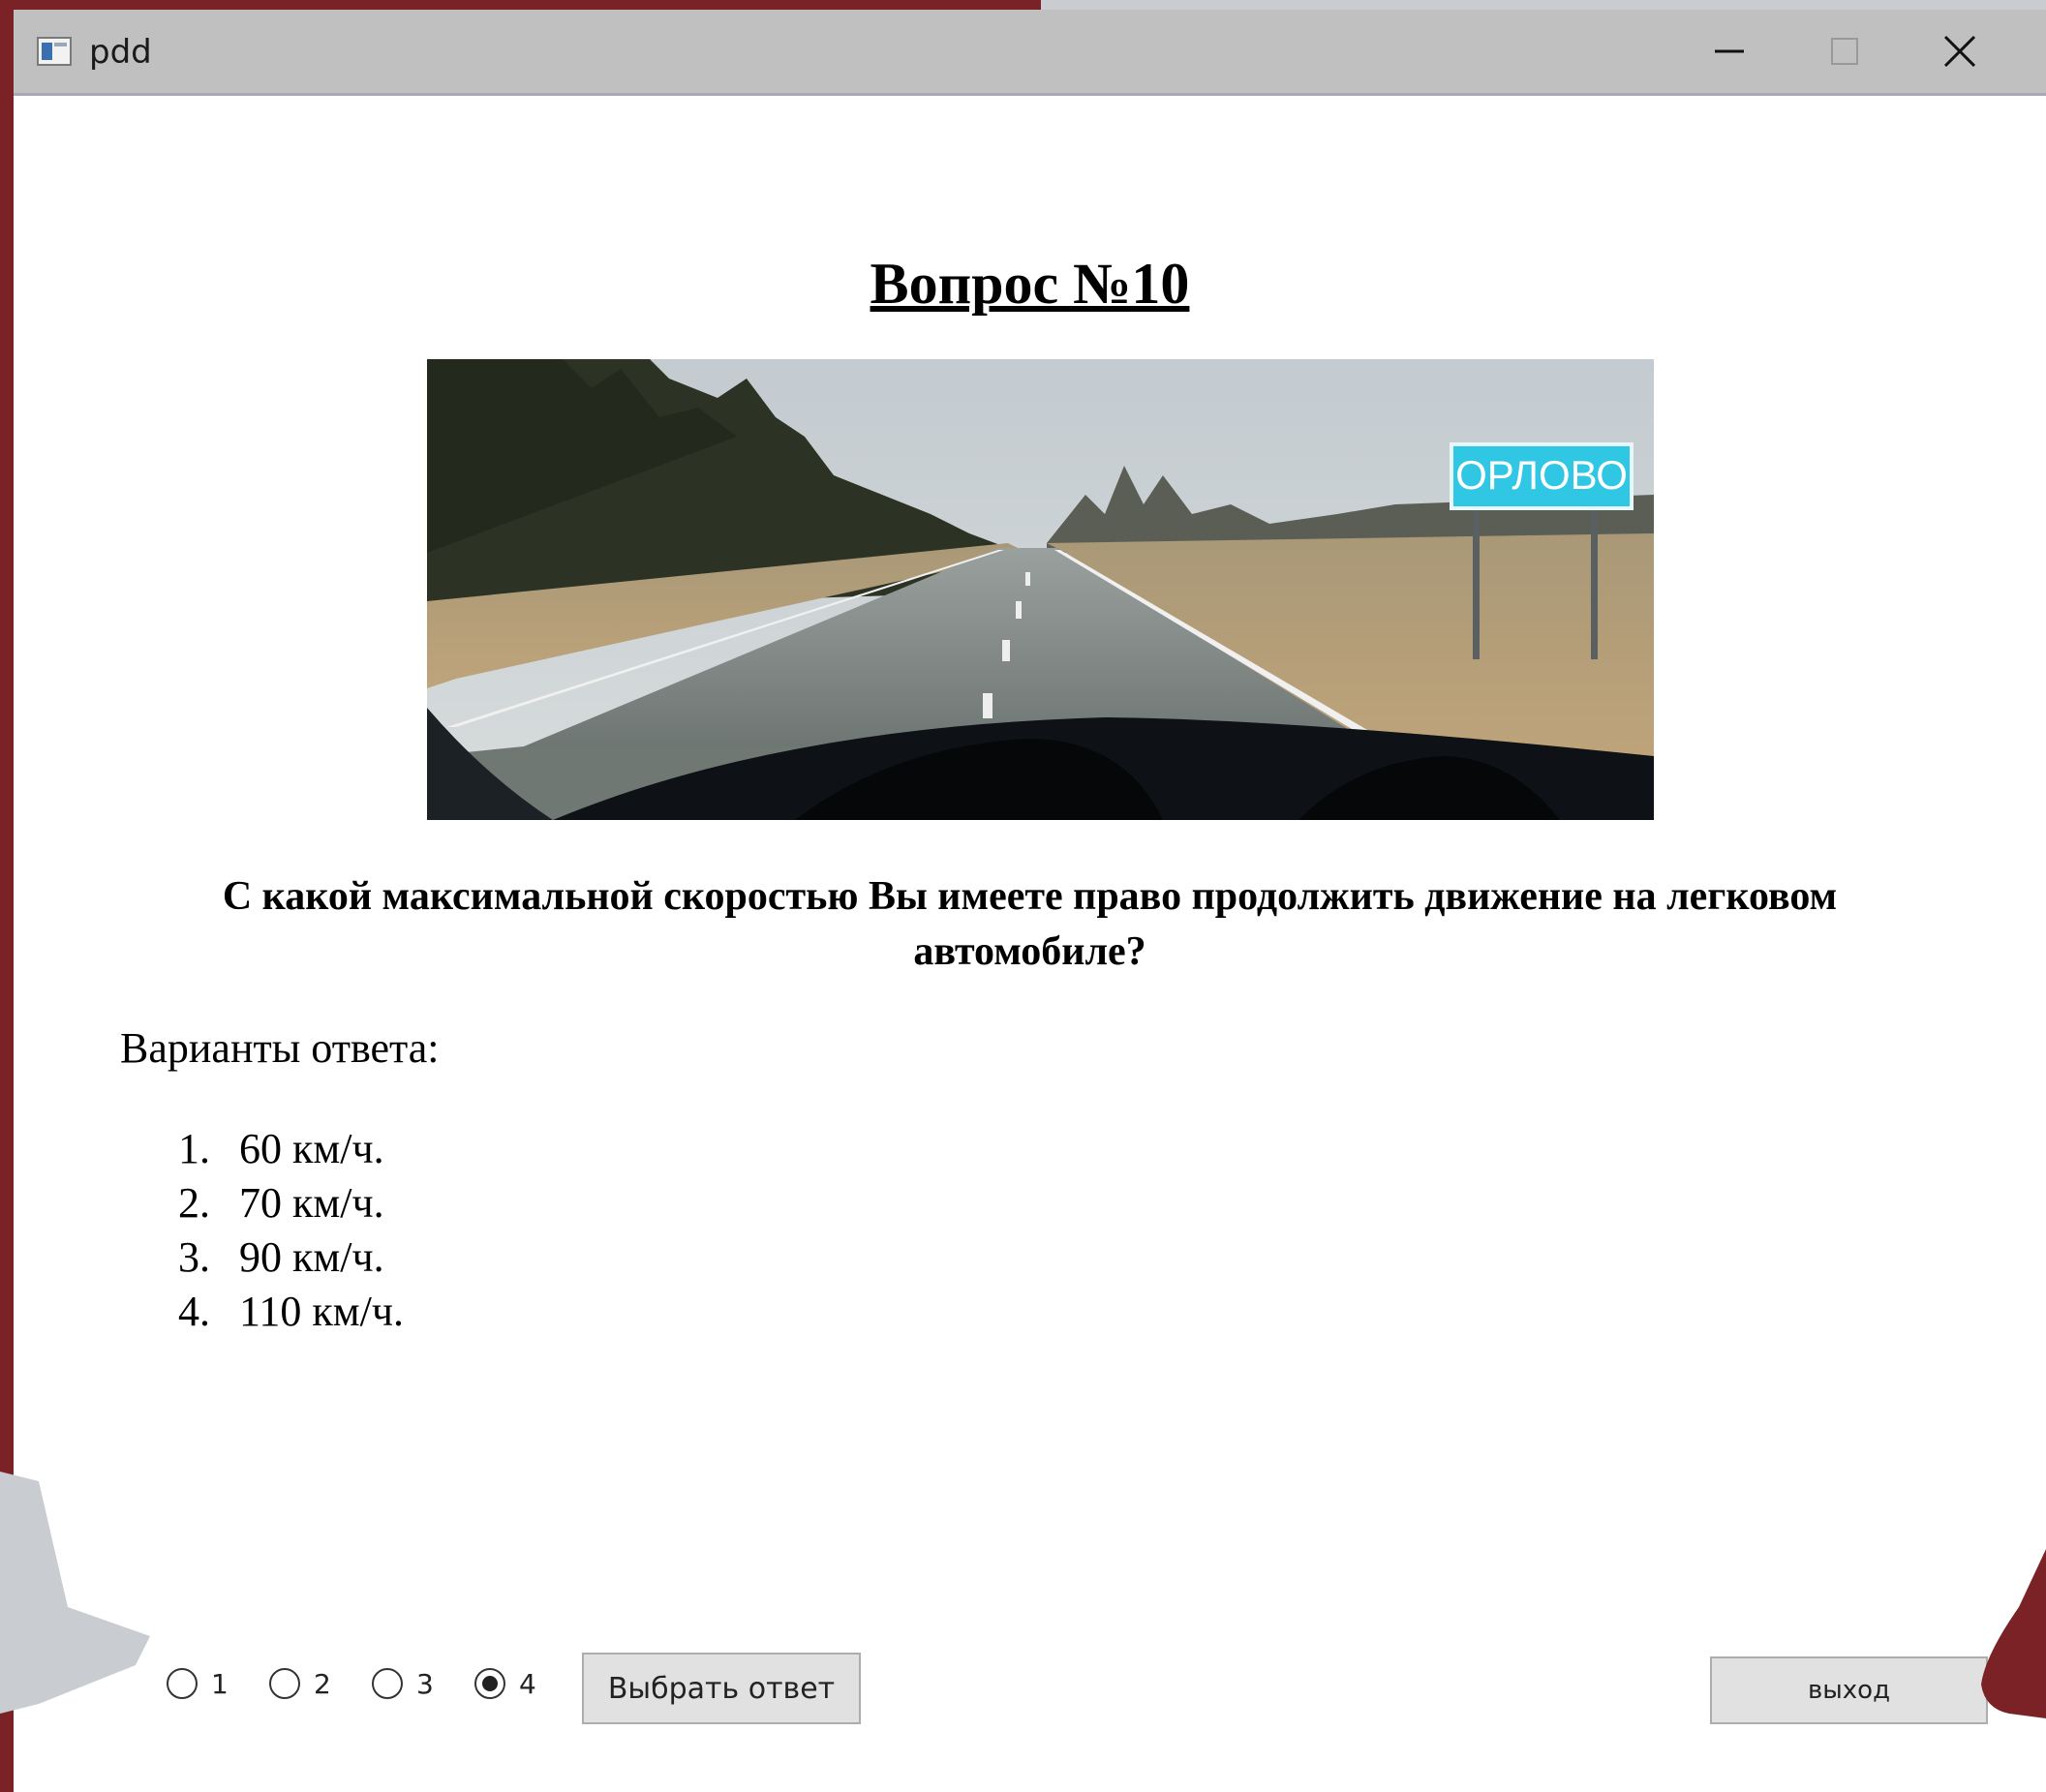  Describe the element at coordinates (1541, 475) in the screenshot. I see `road-sign-text: ОРЛОВО` at that location.